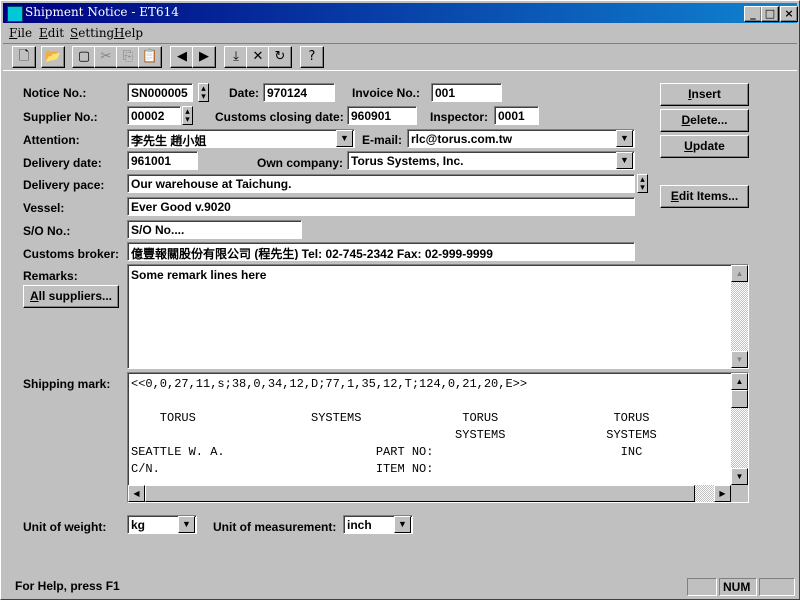 Image resolution: width=800 pixels, height=600 pixels. What do you see at coordinates (516, 115) in the screenshot?
I see `inspector-field: 0001` at bounding box center [516, 115].